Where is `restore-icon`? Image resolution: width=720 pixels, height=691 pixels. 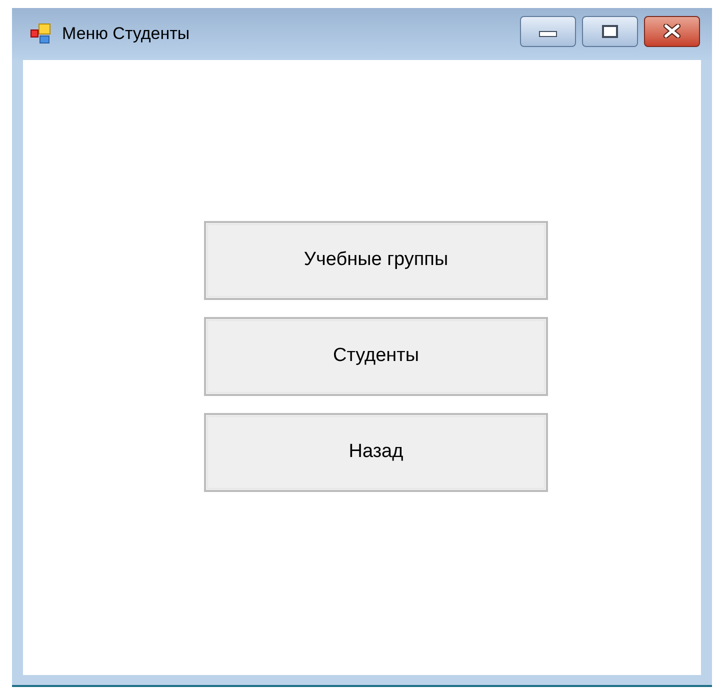 restore-icon is located at coordinates (610, 31).